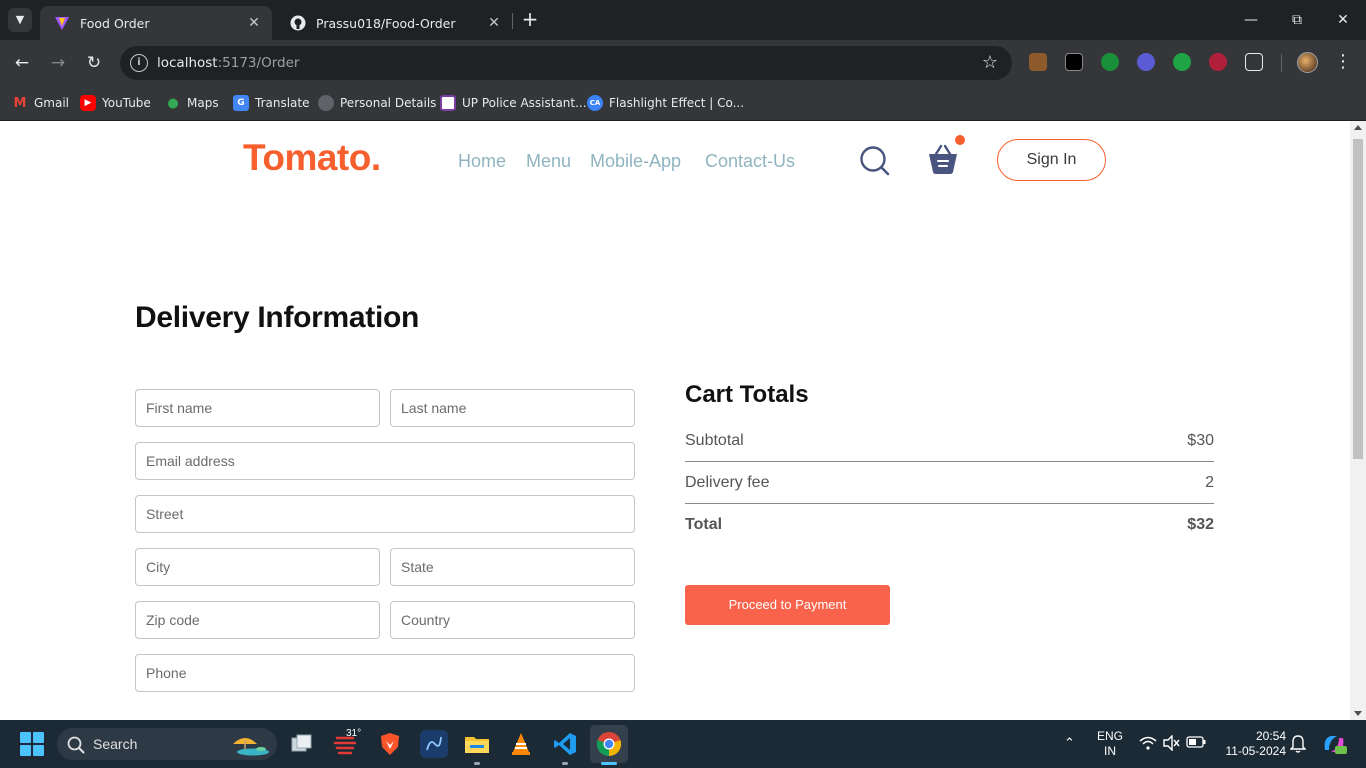 The width and height of the screenshot is (1366, 768). Describe the element at coordinates (1298, 745) in the screenshot. I see `notification-bell-icon` at that location.